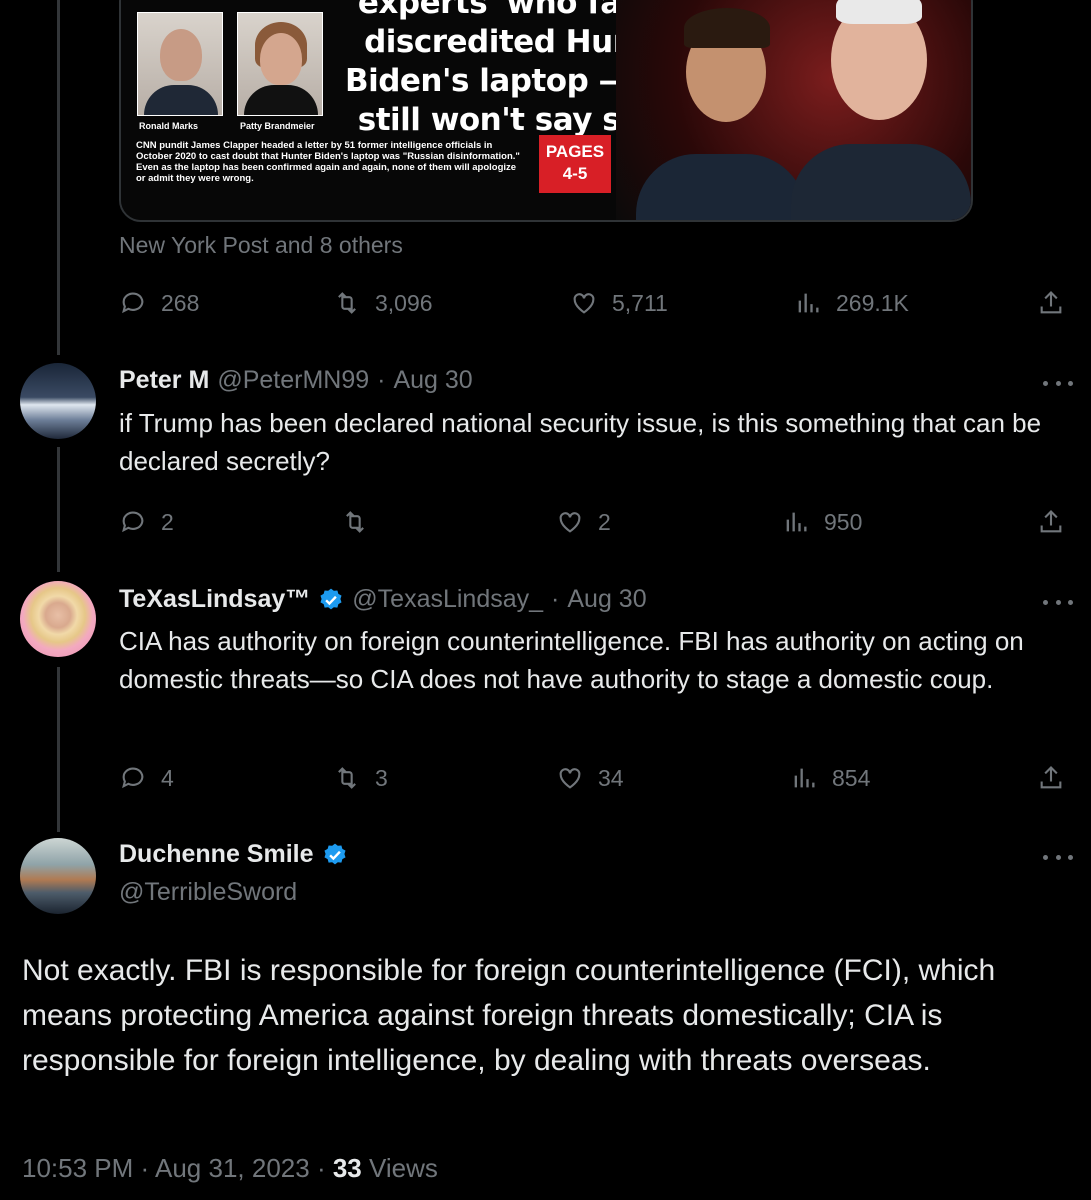 Image resolution: width=1091 pixels, height=1200 pixels. I want to click on reply-actions: 4 3 34 854, so click(595, 778).